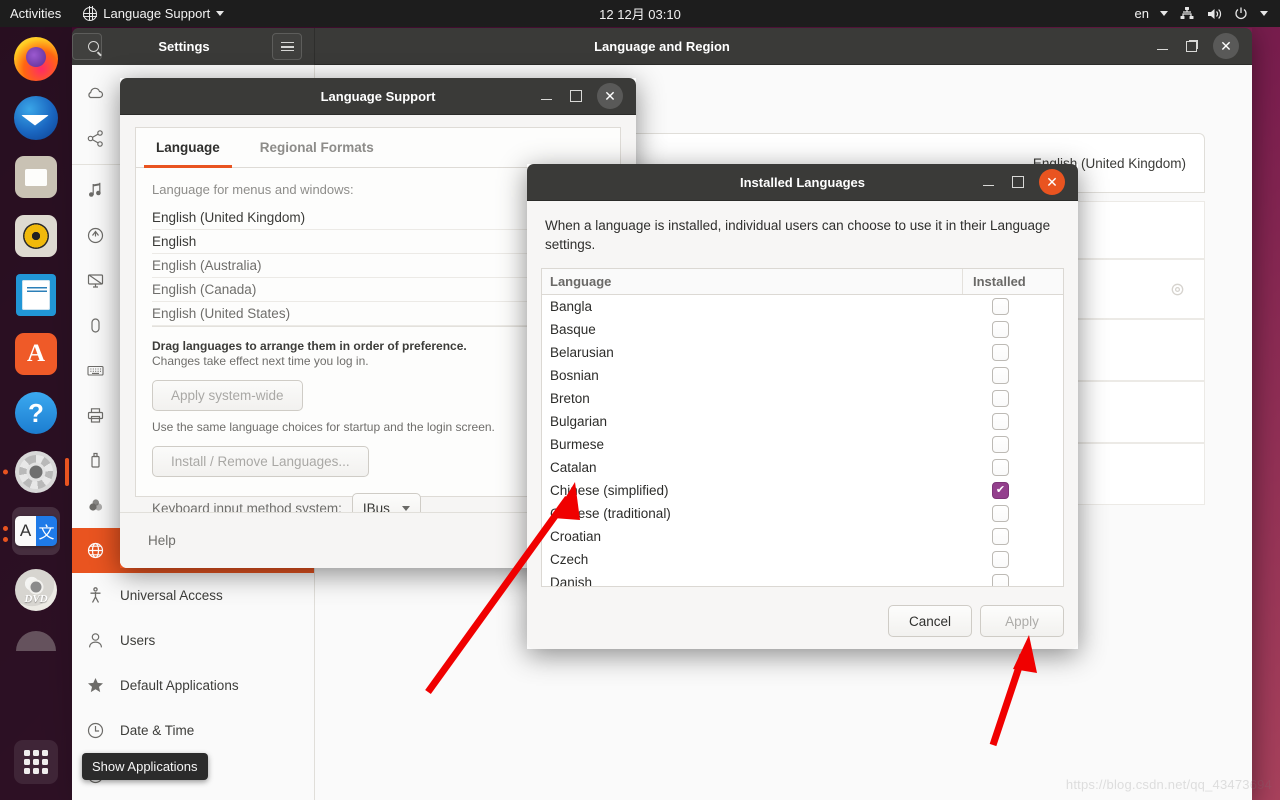  I want to click on rhythmbox-icon, so click(36, 236).